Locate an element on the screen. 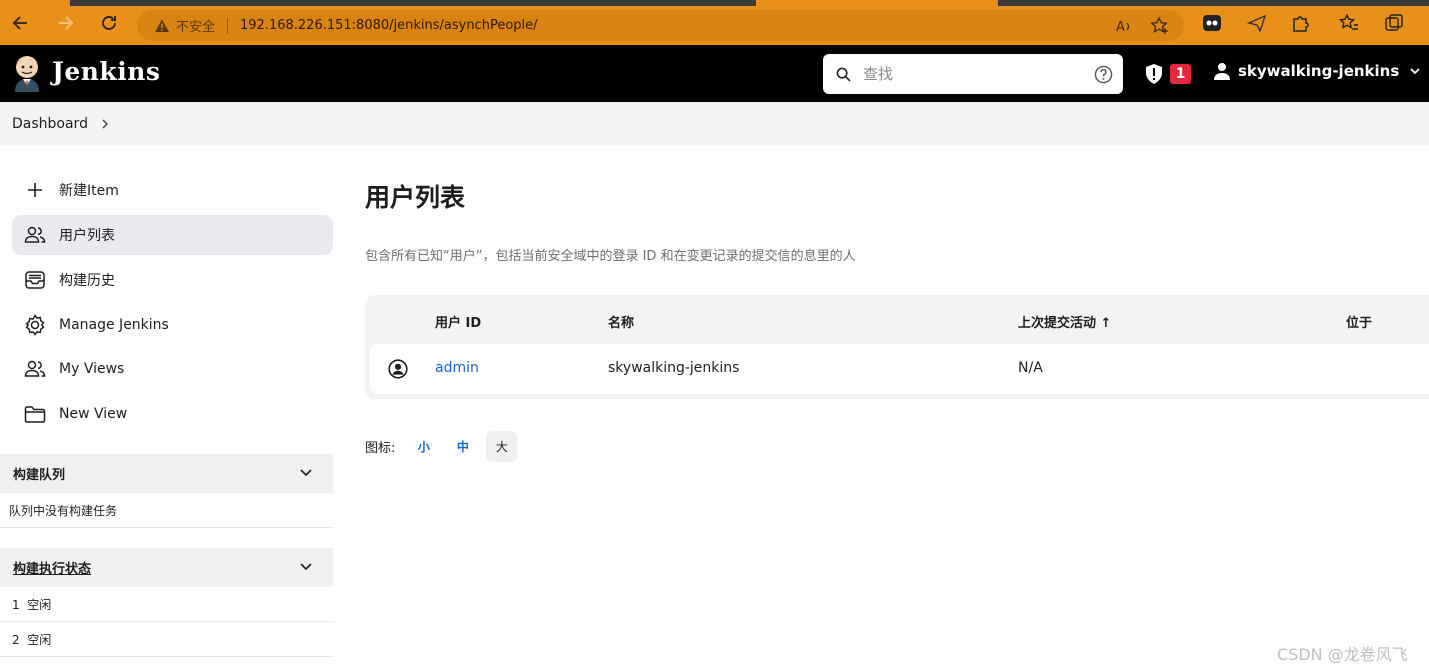 Image resolution: width=1429 pixels, height=669 pixels. security-alert-badge: 1 is located at coordinates (1180, 74).